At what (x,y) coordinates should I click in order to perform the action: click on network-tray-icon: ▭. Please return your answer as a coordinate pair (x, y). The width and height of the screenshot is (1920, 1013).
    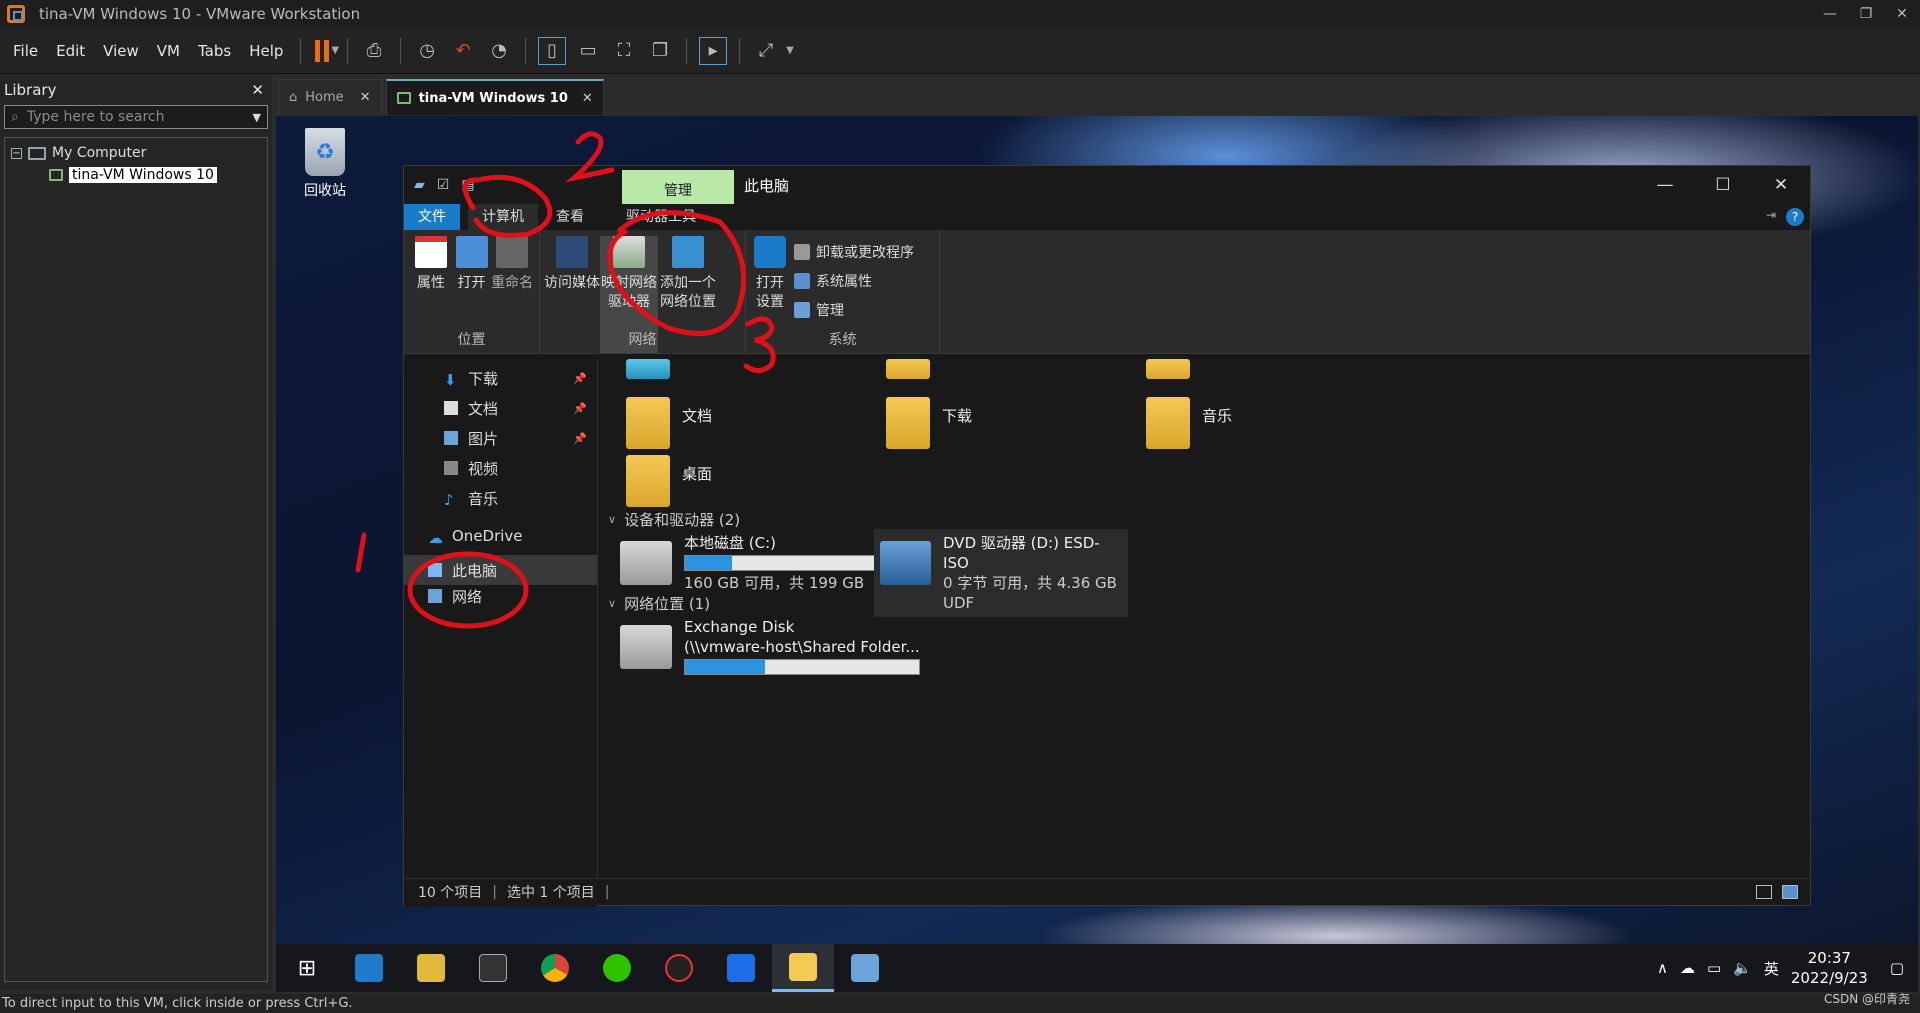
    Looking at the image, I should click on (1714, 968).